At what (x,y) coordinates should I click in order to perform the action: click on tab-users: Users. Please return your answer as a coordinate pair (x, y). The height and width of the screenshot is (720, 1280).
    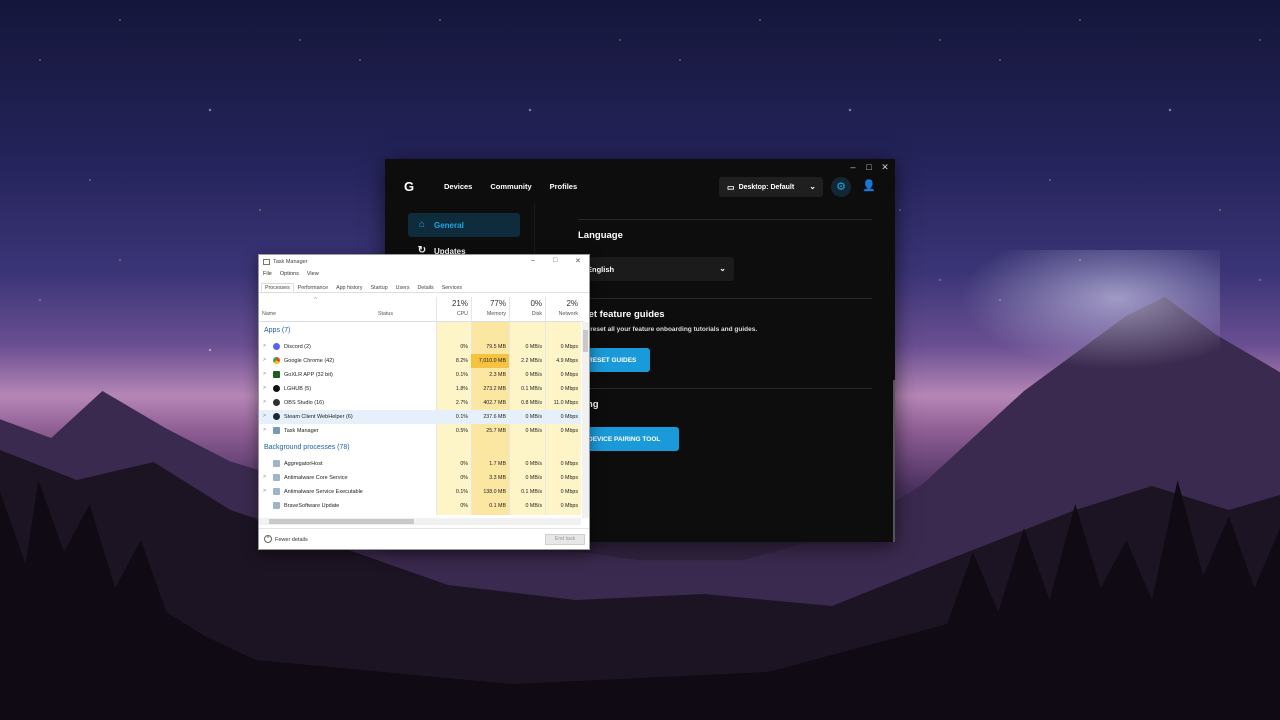
    Looking at the image, I should click on (403, 287).